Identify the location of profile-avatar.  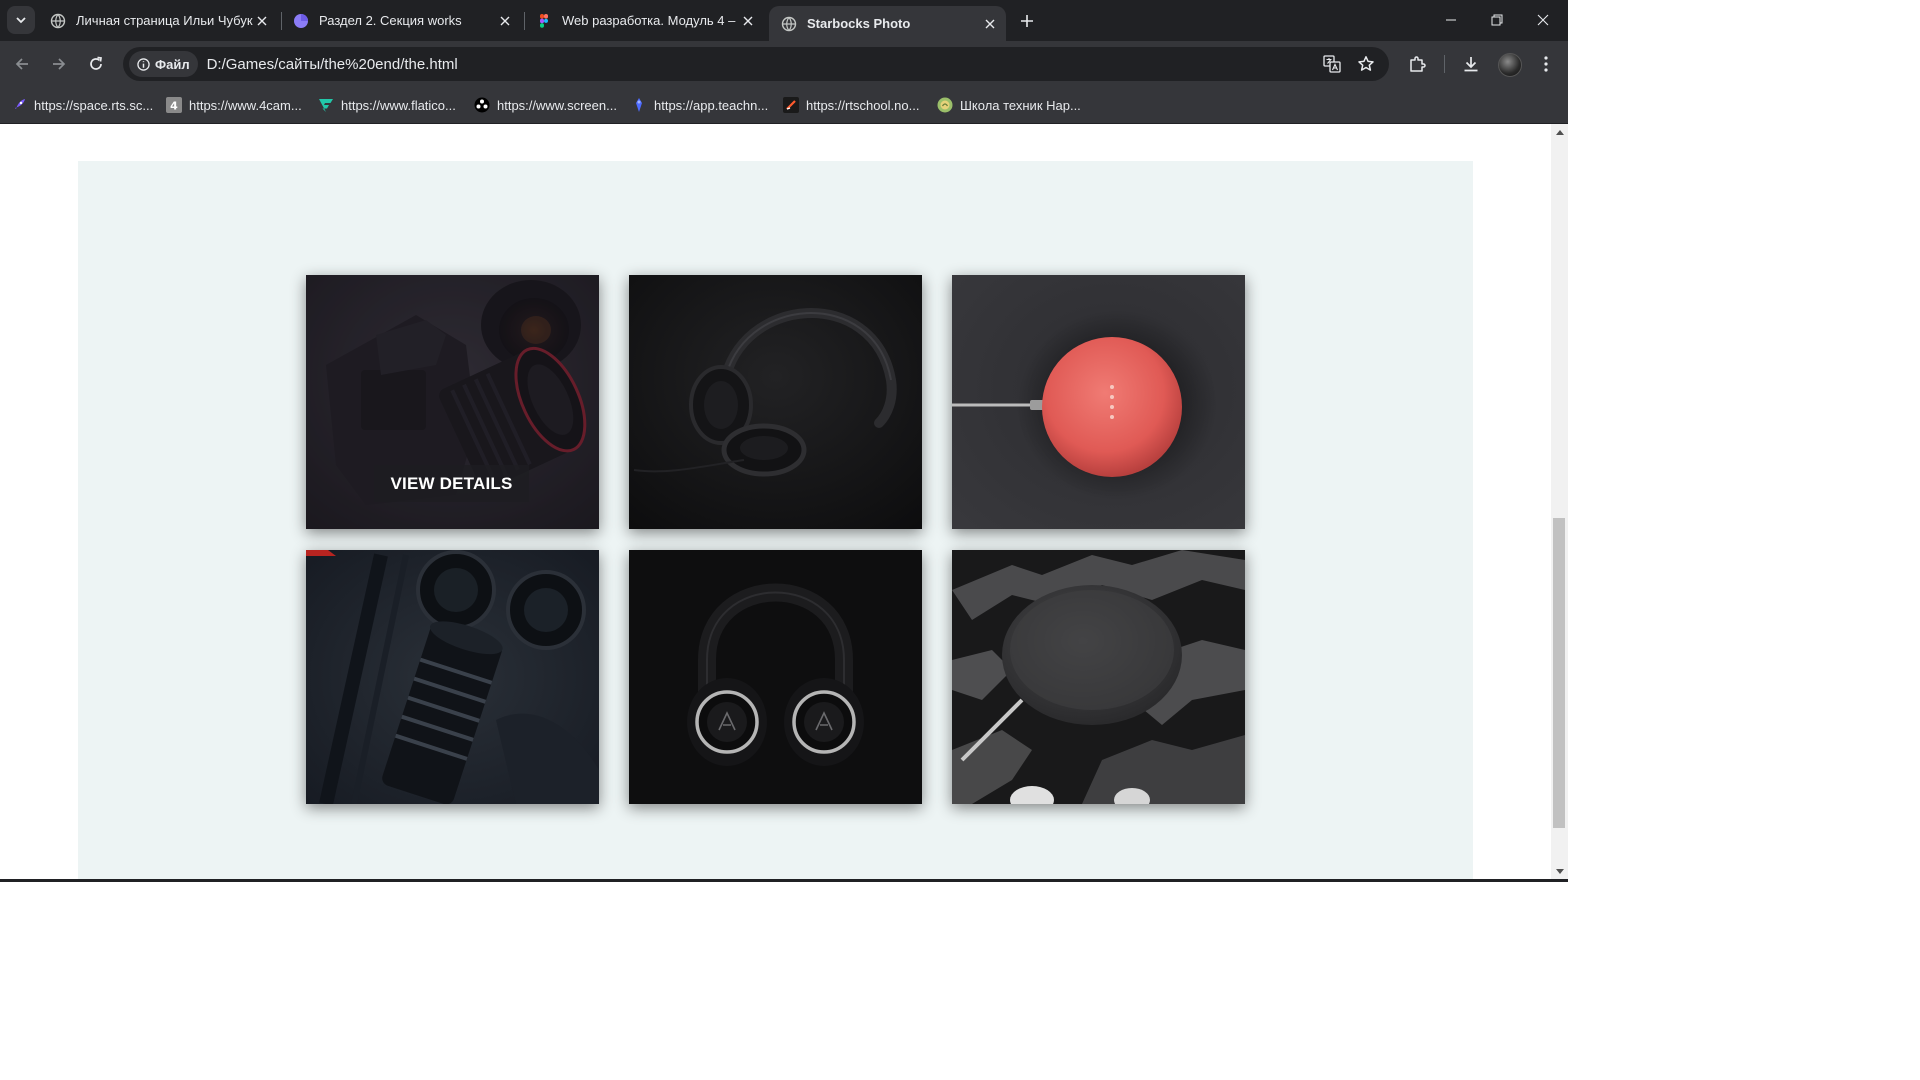
(1510, 65).